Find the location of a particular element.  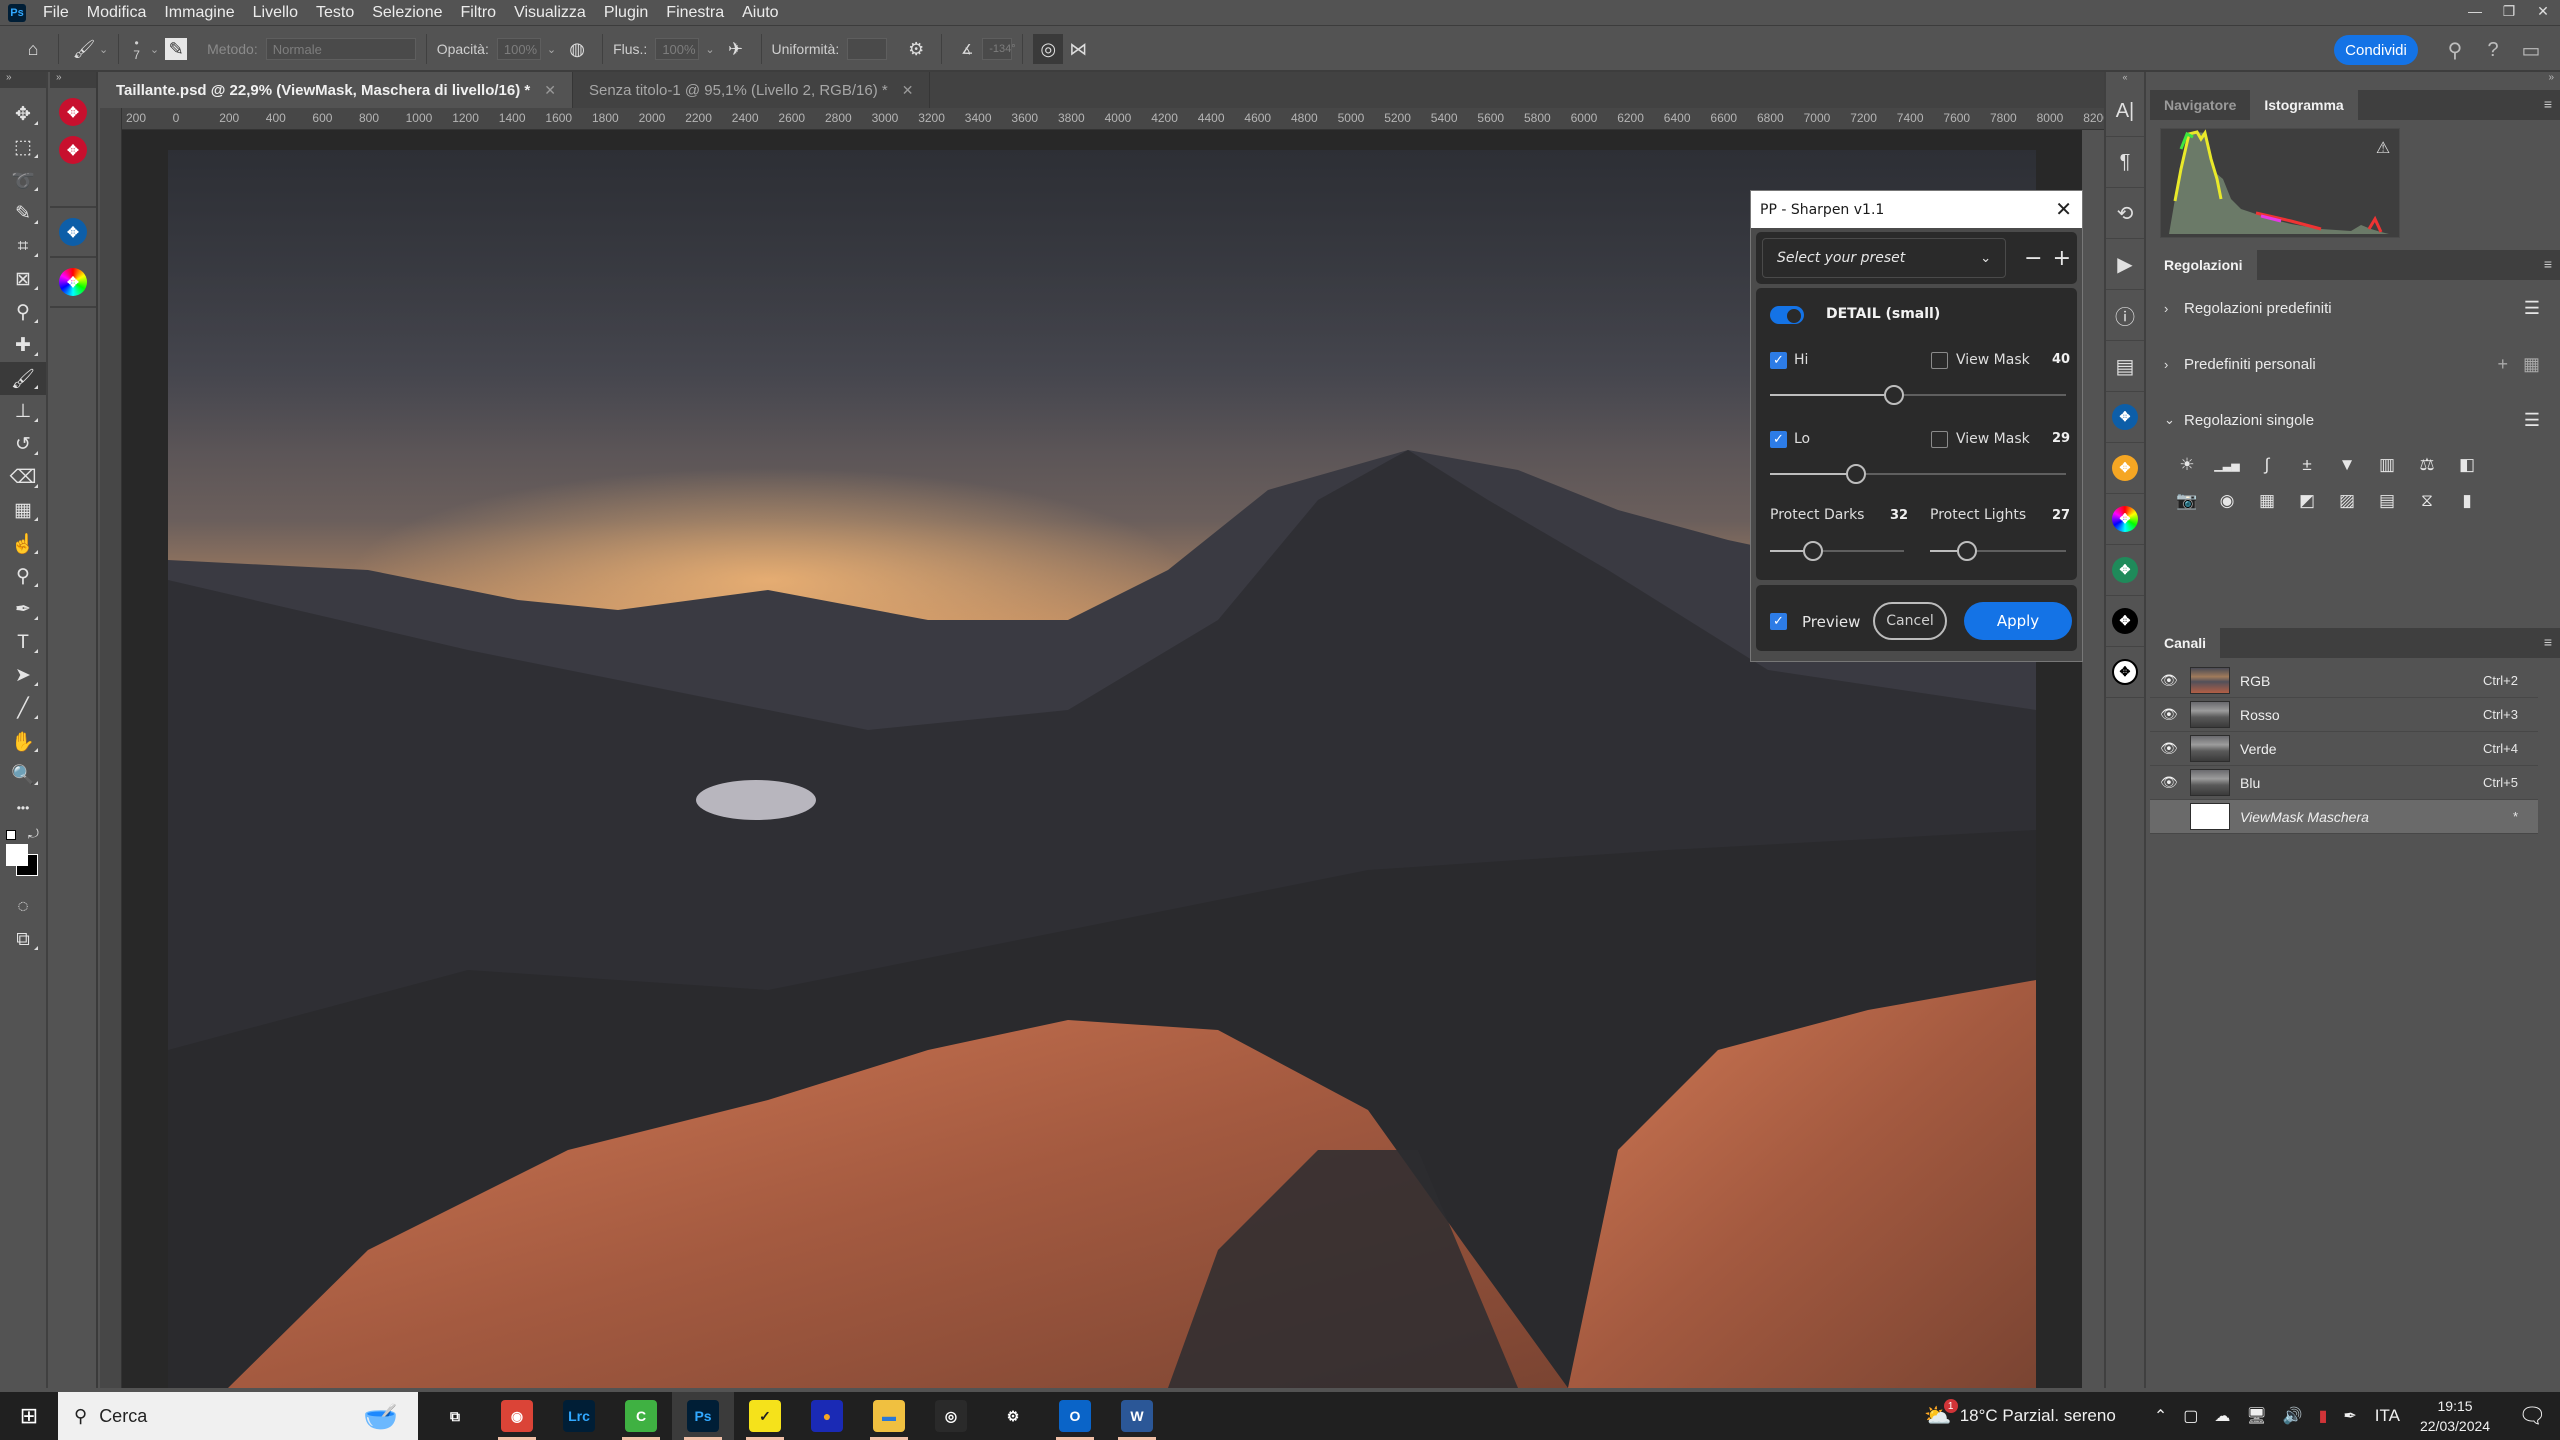

tab-navigatore: Navigatore is located at coordinates (2200, 105).